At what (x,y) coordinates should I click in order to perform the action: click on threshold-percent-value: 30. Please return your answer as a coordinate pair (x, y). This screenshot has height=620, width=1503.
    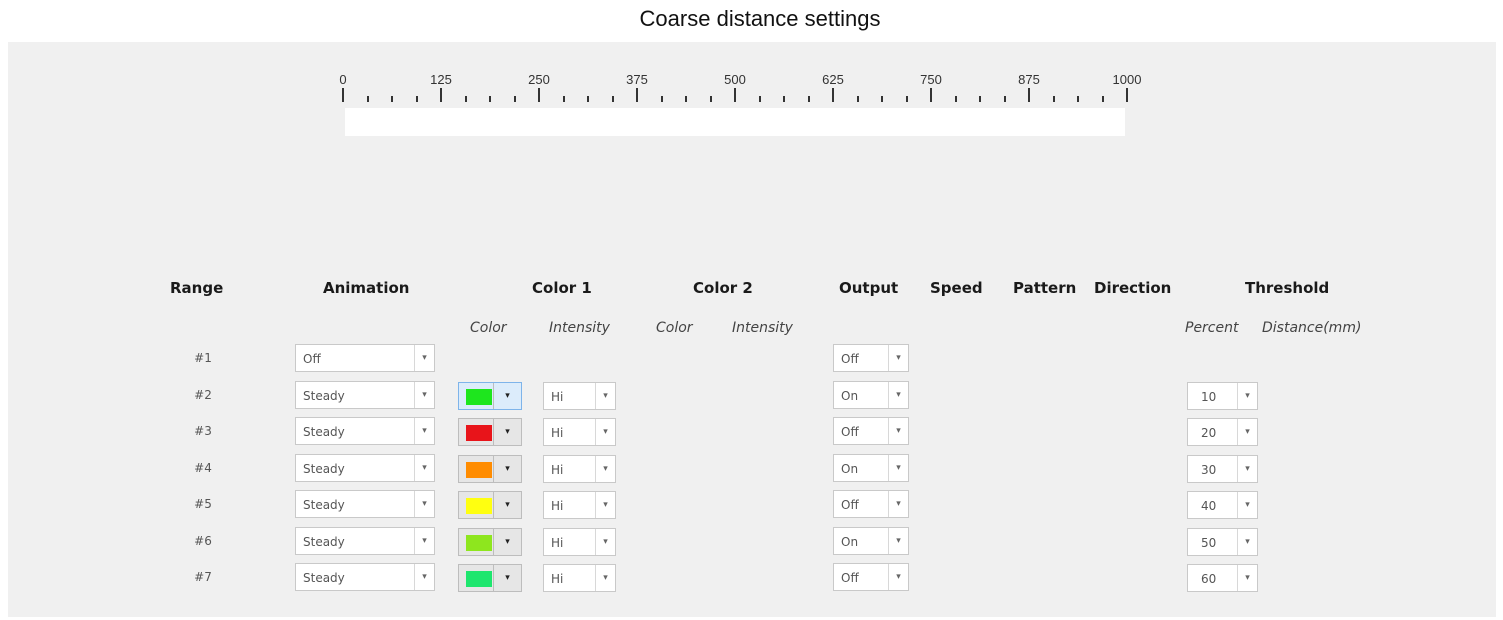
    Looking at the image, I should click on (1209, 470).